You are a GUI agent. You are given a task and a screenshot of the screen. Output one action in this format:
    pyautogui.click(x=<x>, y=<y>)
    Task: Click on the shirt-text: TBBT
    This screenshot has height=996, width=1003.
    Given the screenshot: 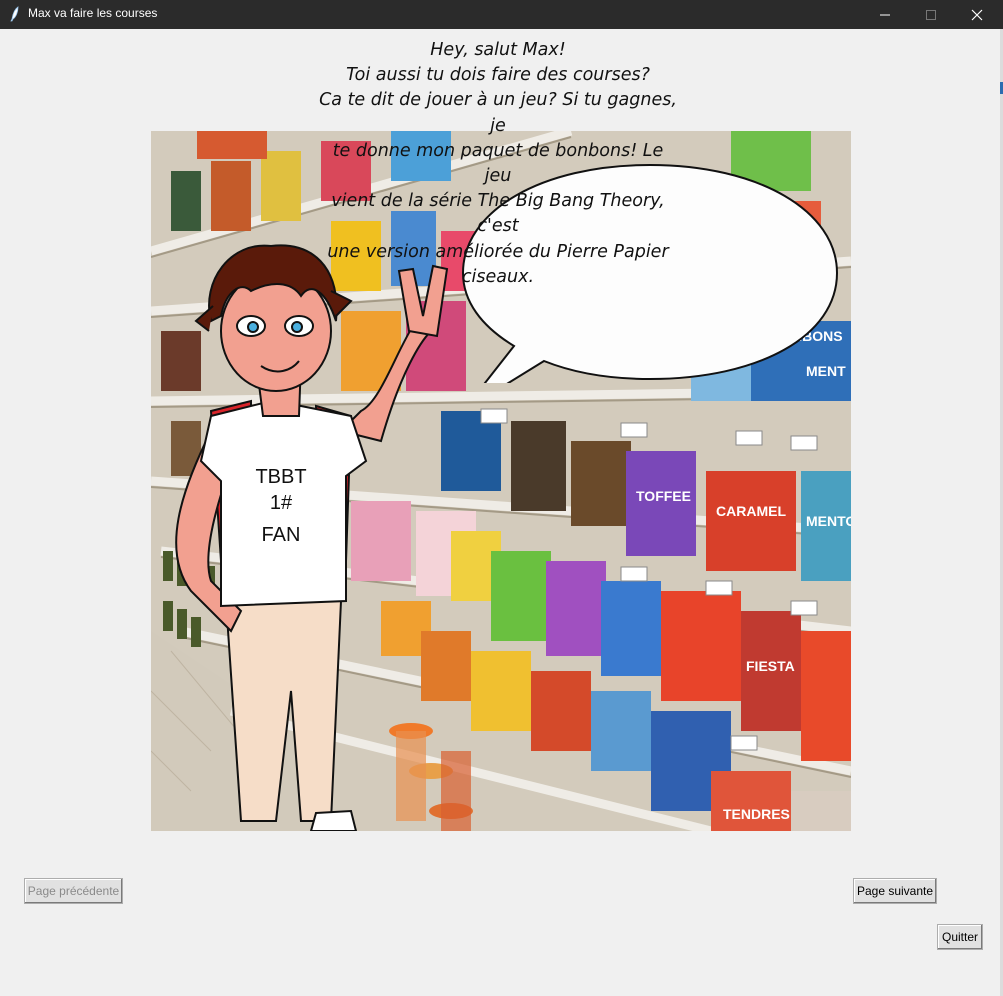 What is the action you would take?
    pyautogui.click(x=280, y=477)
    